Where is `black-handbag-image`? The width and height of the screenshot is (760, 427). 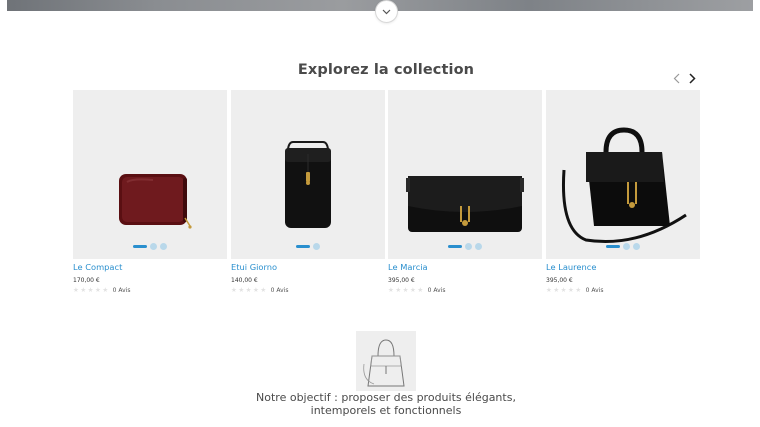
black-handbag-image is located at coordinates (624, 185).